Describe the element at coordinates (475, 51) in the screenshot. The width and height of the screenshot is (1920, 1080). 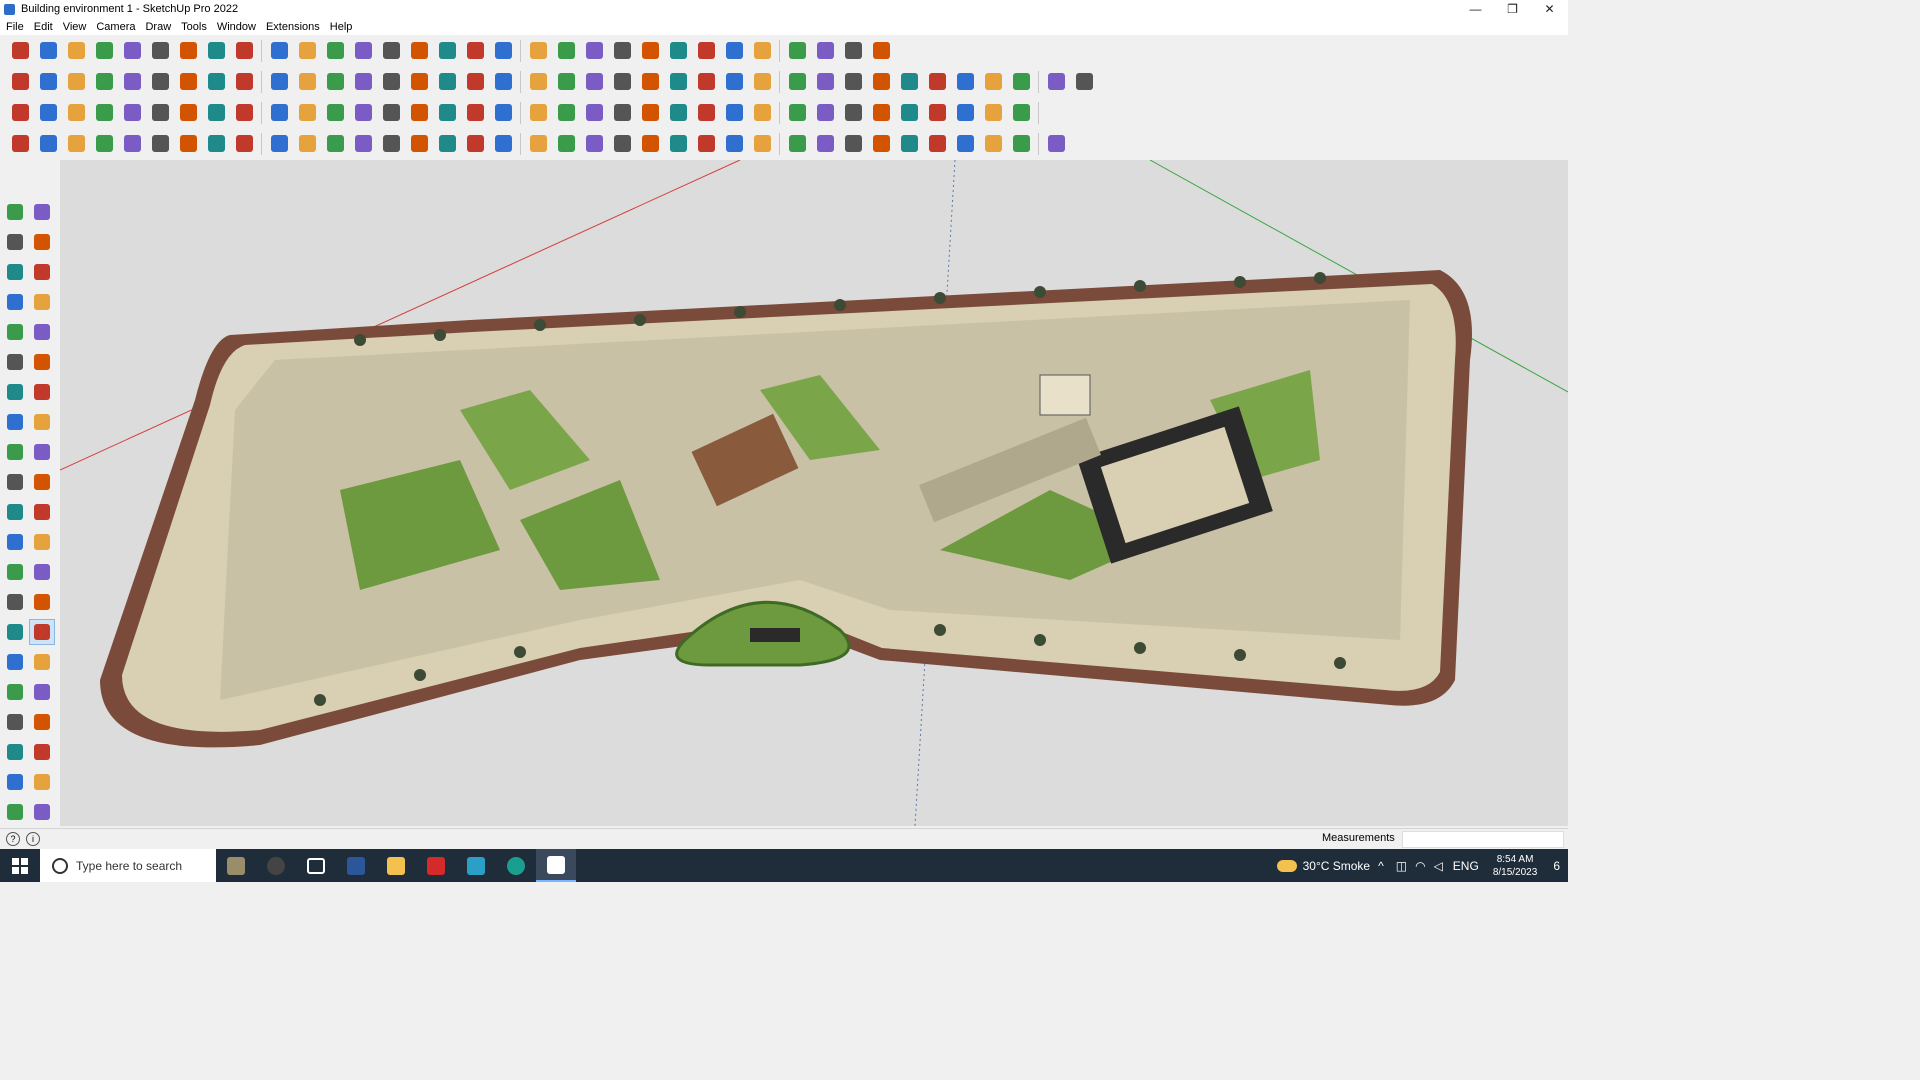
I see `zoom-window-button` at that location.